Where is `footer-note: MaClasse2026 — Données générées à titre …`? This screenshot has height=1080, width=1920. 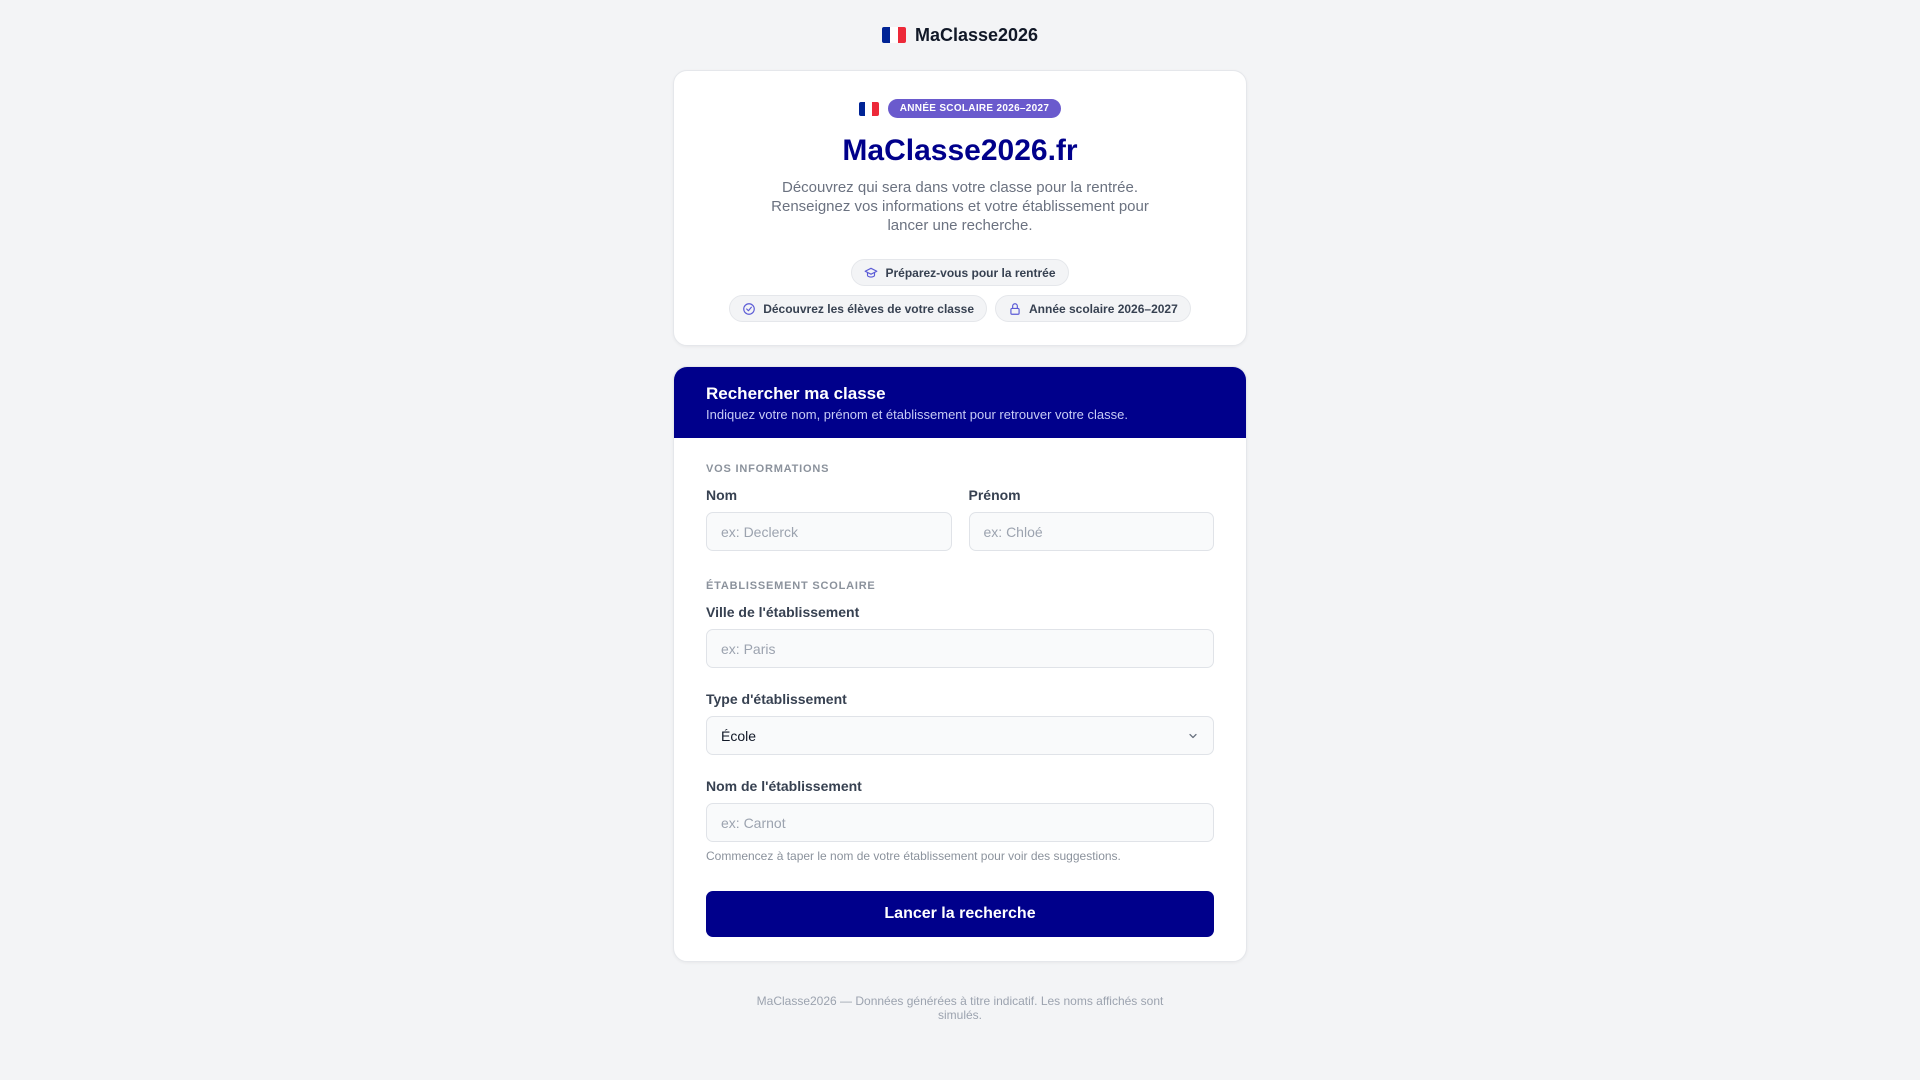 footer-note: MaClasse2026 — Données générées à titre … is located at coordinates (960, 1008).